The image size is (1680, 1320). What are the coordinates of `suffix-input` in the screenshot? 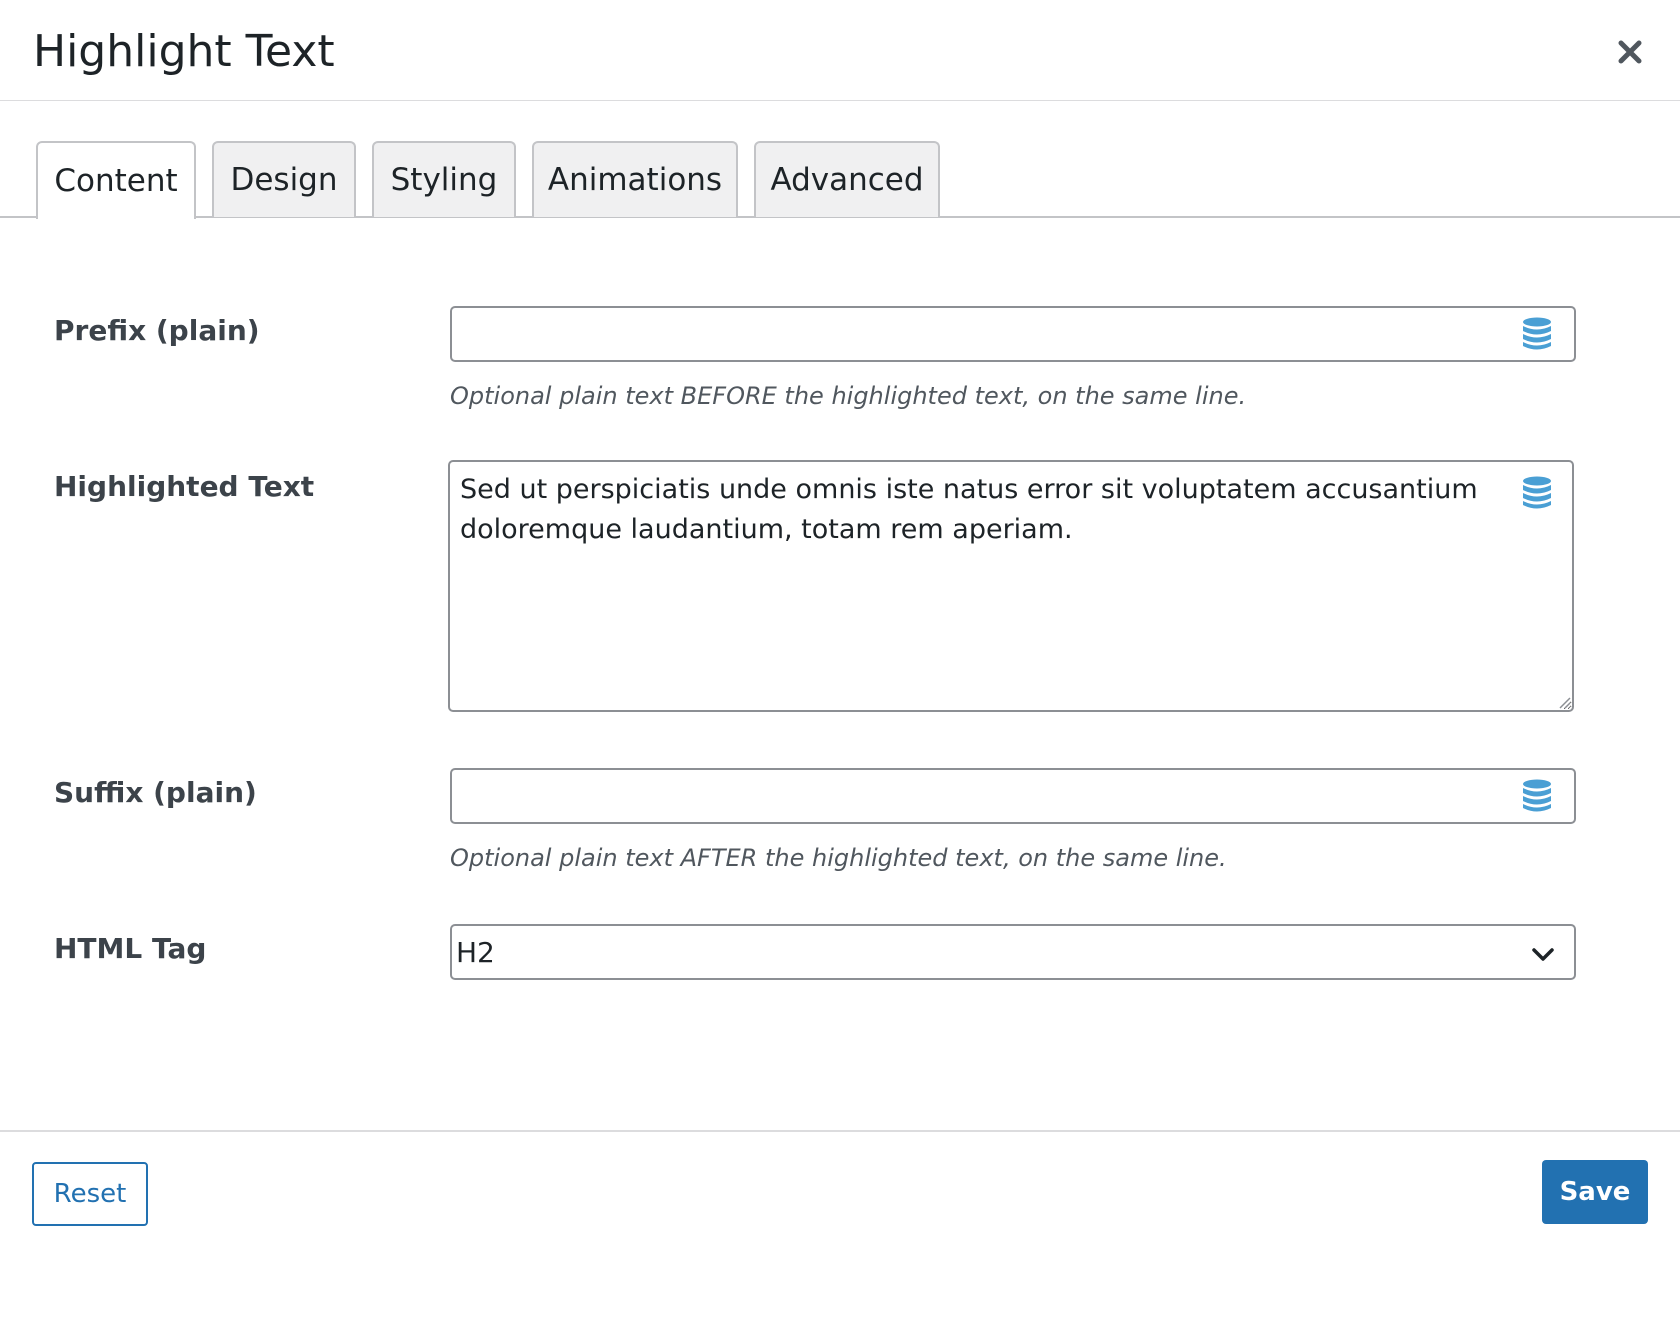 It's located at (1013, 796).